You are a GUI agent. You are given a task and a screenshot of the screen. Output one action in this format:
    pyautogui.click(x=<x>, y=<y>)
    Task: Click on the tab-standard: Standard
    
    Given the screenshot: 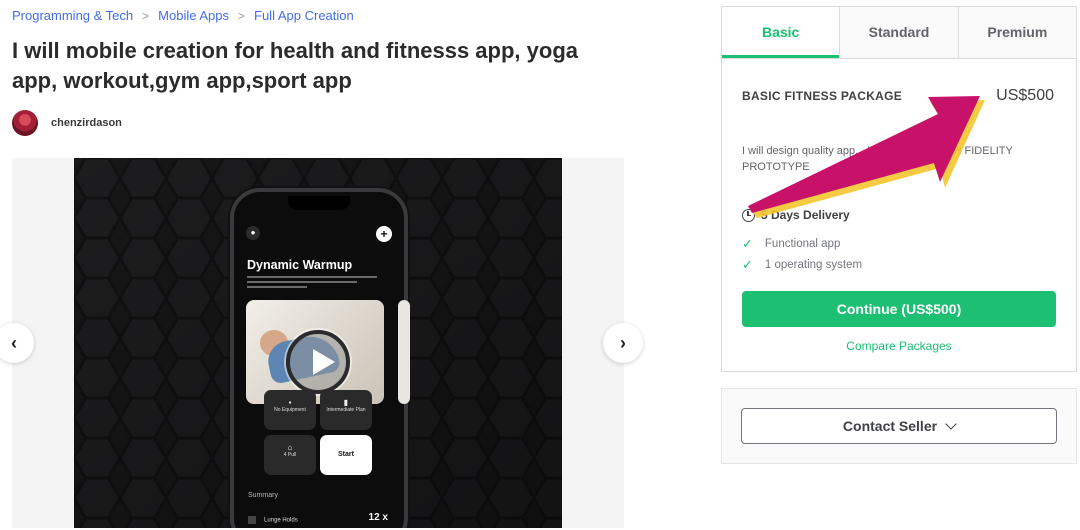 What is the action you would take?
    pyautogui.click(x=898, y=32)
    